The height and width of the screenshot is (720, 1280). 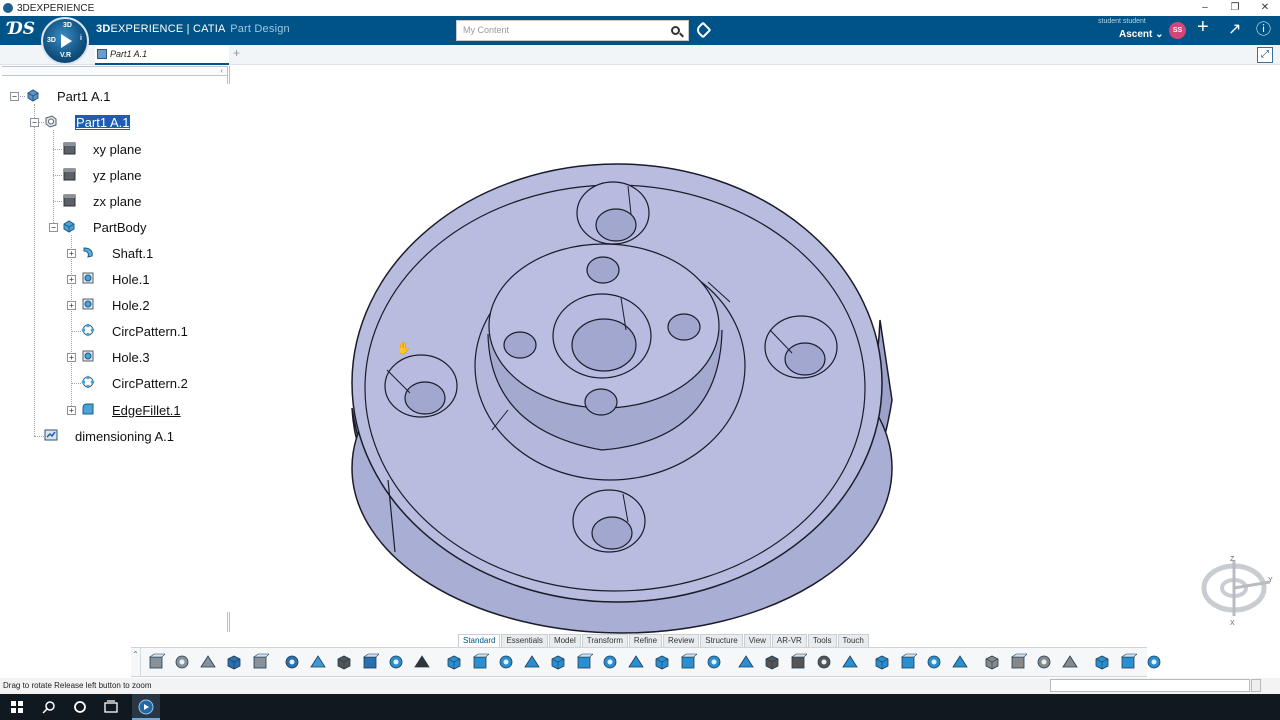 I want to click on command-input, so click(x=1150, y=685).